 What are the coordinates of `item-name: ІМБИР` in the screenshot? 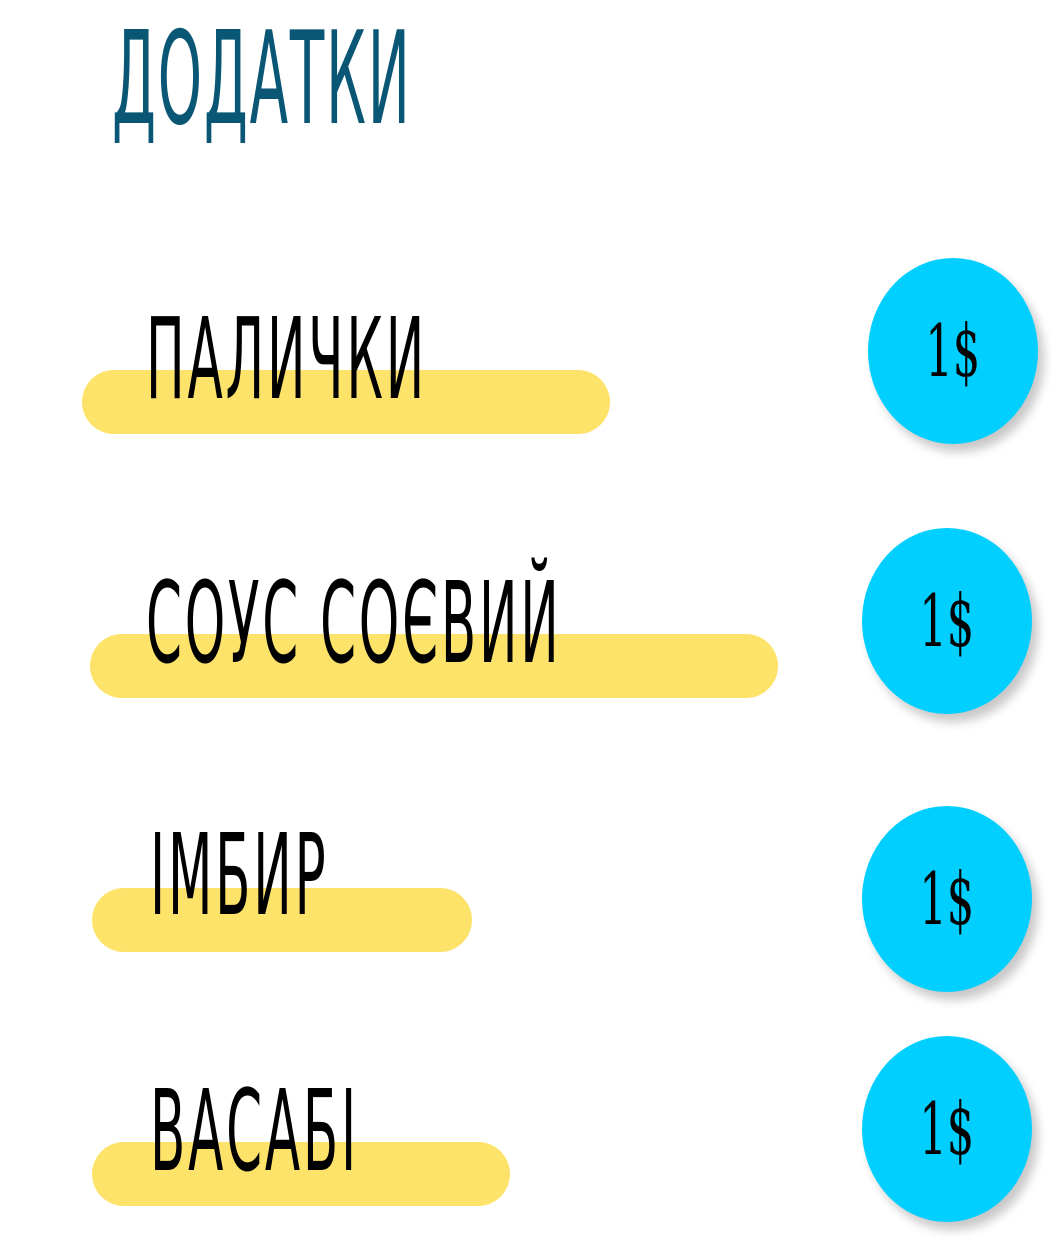 It's located at (239, 876).